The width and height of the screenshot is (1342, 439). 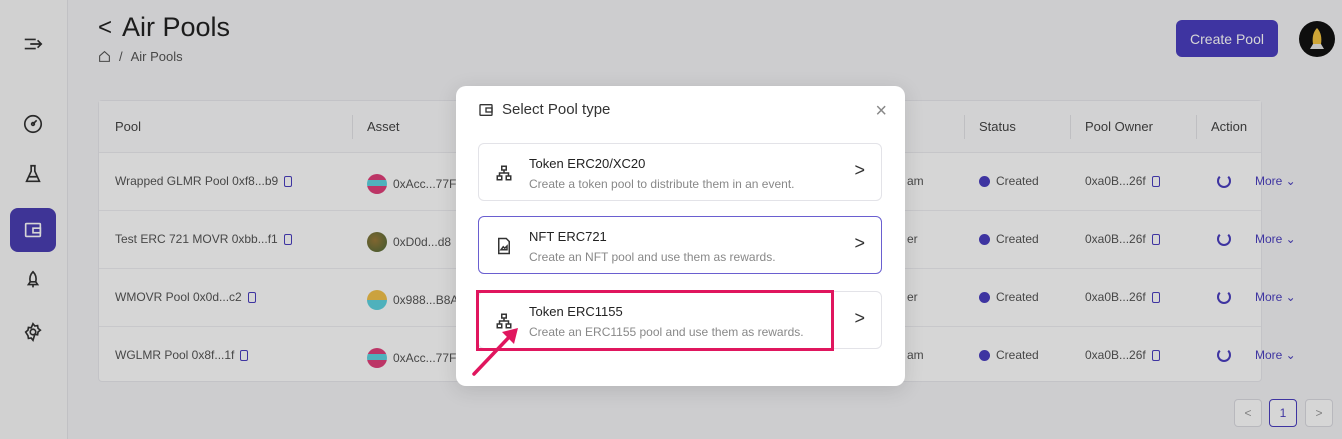 What do you see at coordinates (504, 173) in the screenshot?
I see `sitemap-icon` at bounding box center [504, 173].